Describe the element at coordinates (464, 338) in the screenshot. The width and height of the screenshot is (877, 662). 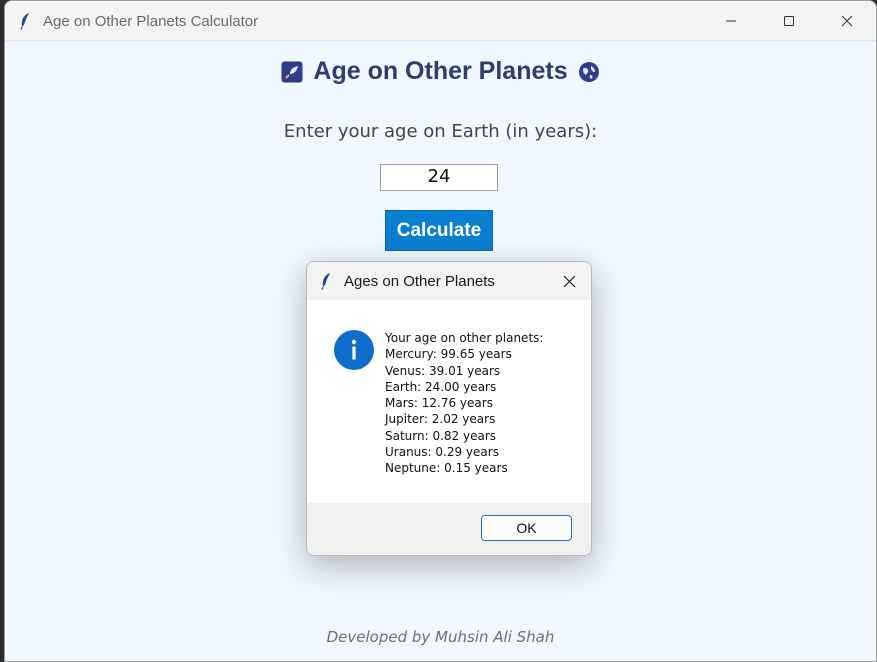
I see `message-line: Your age on other planets:` at that location.